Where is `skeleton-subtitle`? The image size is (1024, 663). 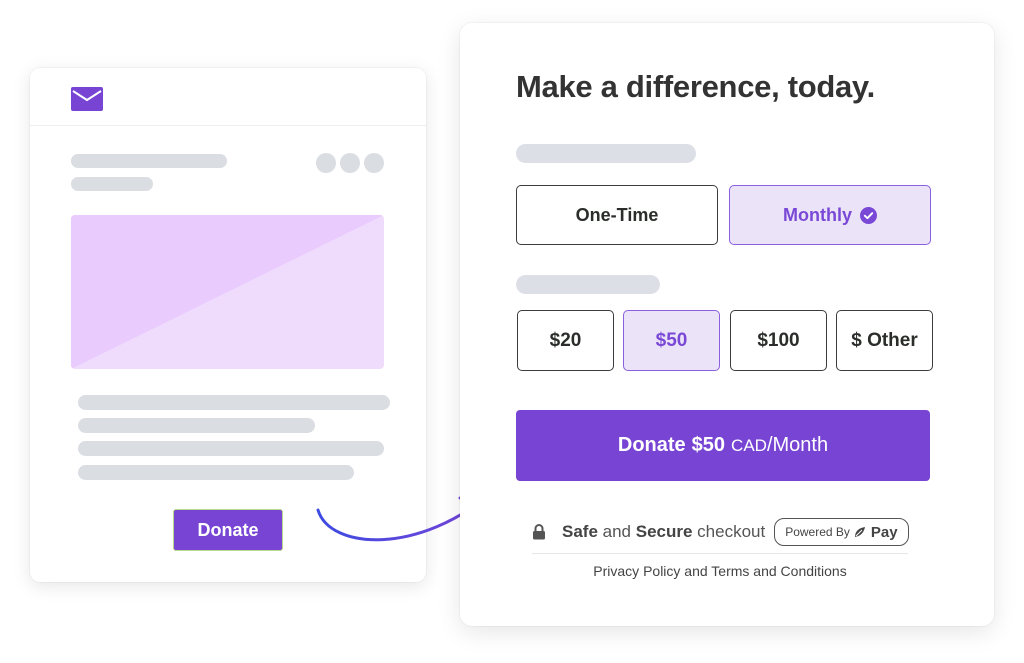 skeleton-subtitle is located at coordinates (112, 184).